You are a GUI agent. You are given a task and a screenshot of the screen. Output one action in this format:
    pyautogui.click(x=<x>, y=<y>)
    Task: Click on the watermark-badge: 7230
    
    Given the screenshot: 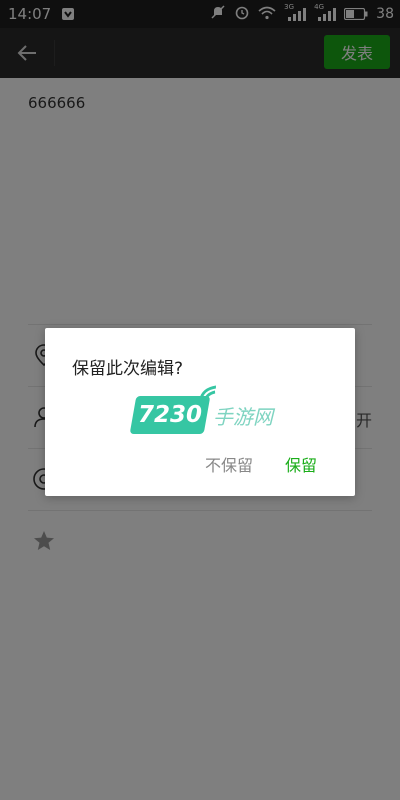 What is the action you would take?
    pyautogui.click(x=172, y=409)
    